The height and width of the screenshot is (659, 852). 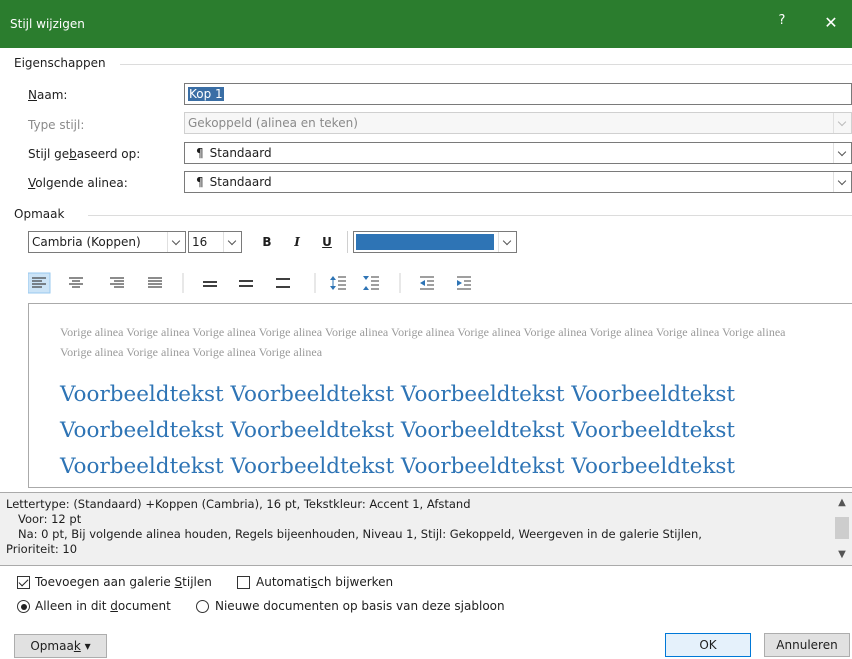 I want to click on description-line: Prioriteit: 10, so click(x=42, y=549).